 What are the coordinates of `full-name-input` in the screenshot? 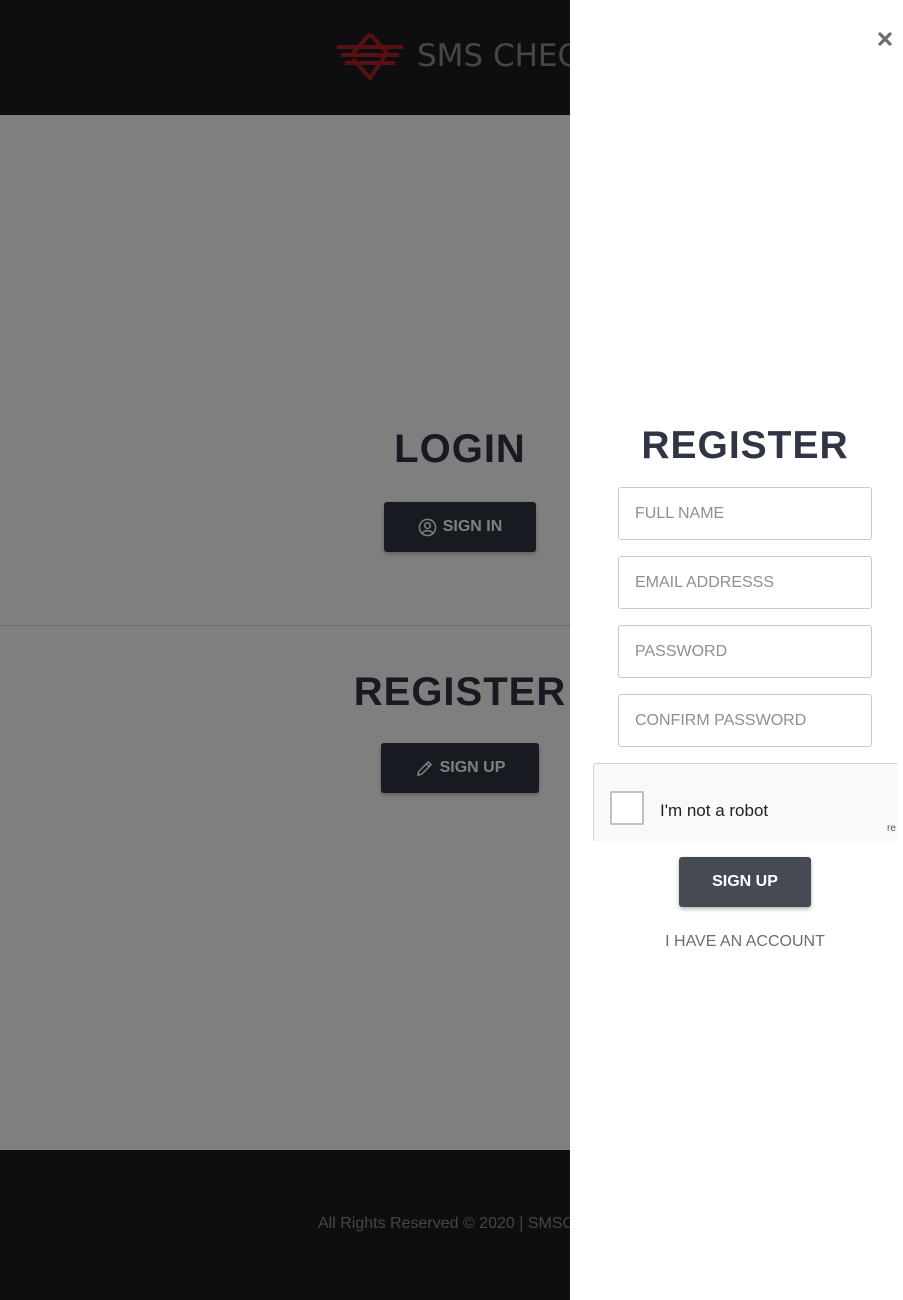 It's located at (745, 513).